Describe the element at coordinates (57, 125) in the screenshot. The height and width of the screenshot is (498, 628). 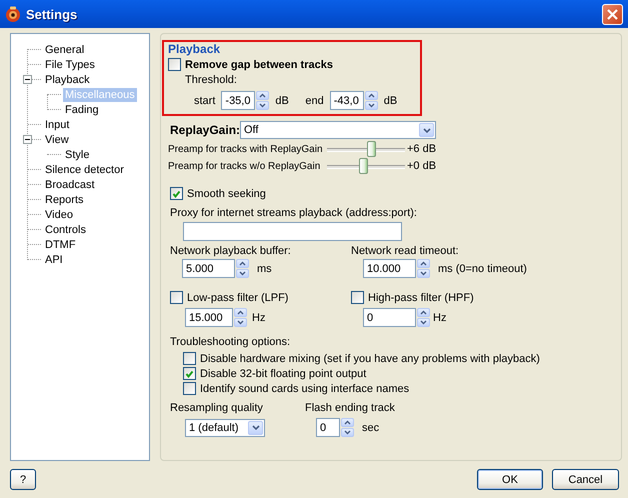
I see `tree-item: Input` at that location.